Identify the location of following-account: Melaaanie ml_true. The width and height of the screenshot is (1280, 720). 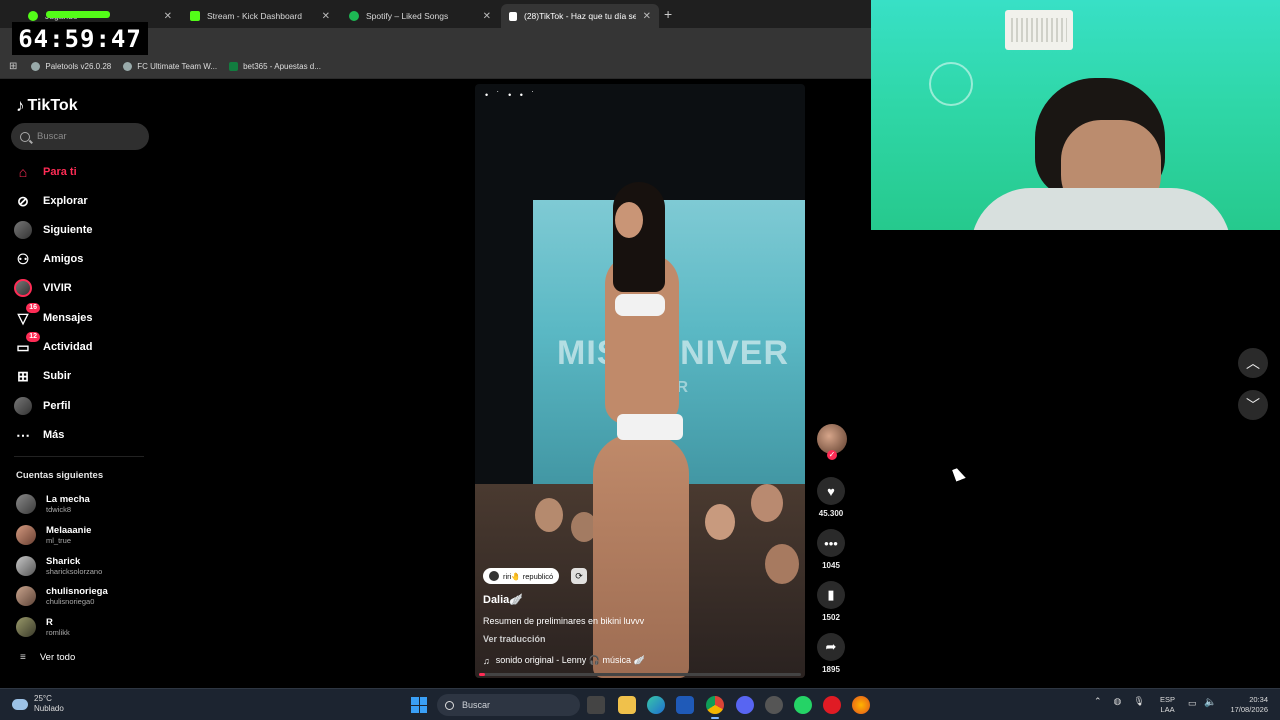
(53, 535).